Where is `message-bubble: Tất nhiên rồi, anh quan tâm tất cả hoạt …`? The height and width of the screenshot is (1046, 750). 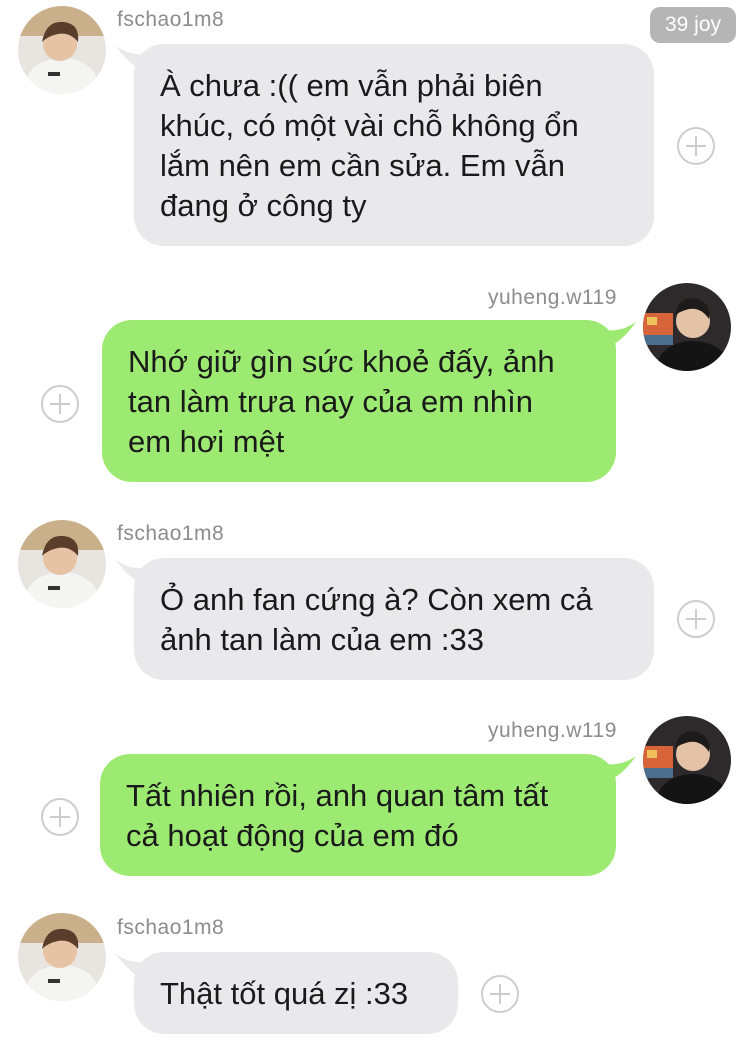
message-bubble: Tất nhiên rồi, anh quan tâm tất cả hoạt … is located at coordinates (358, 815).